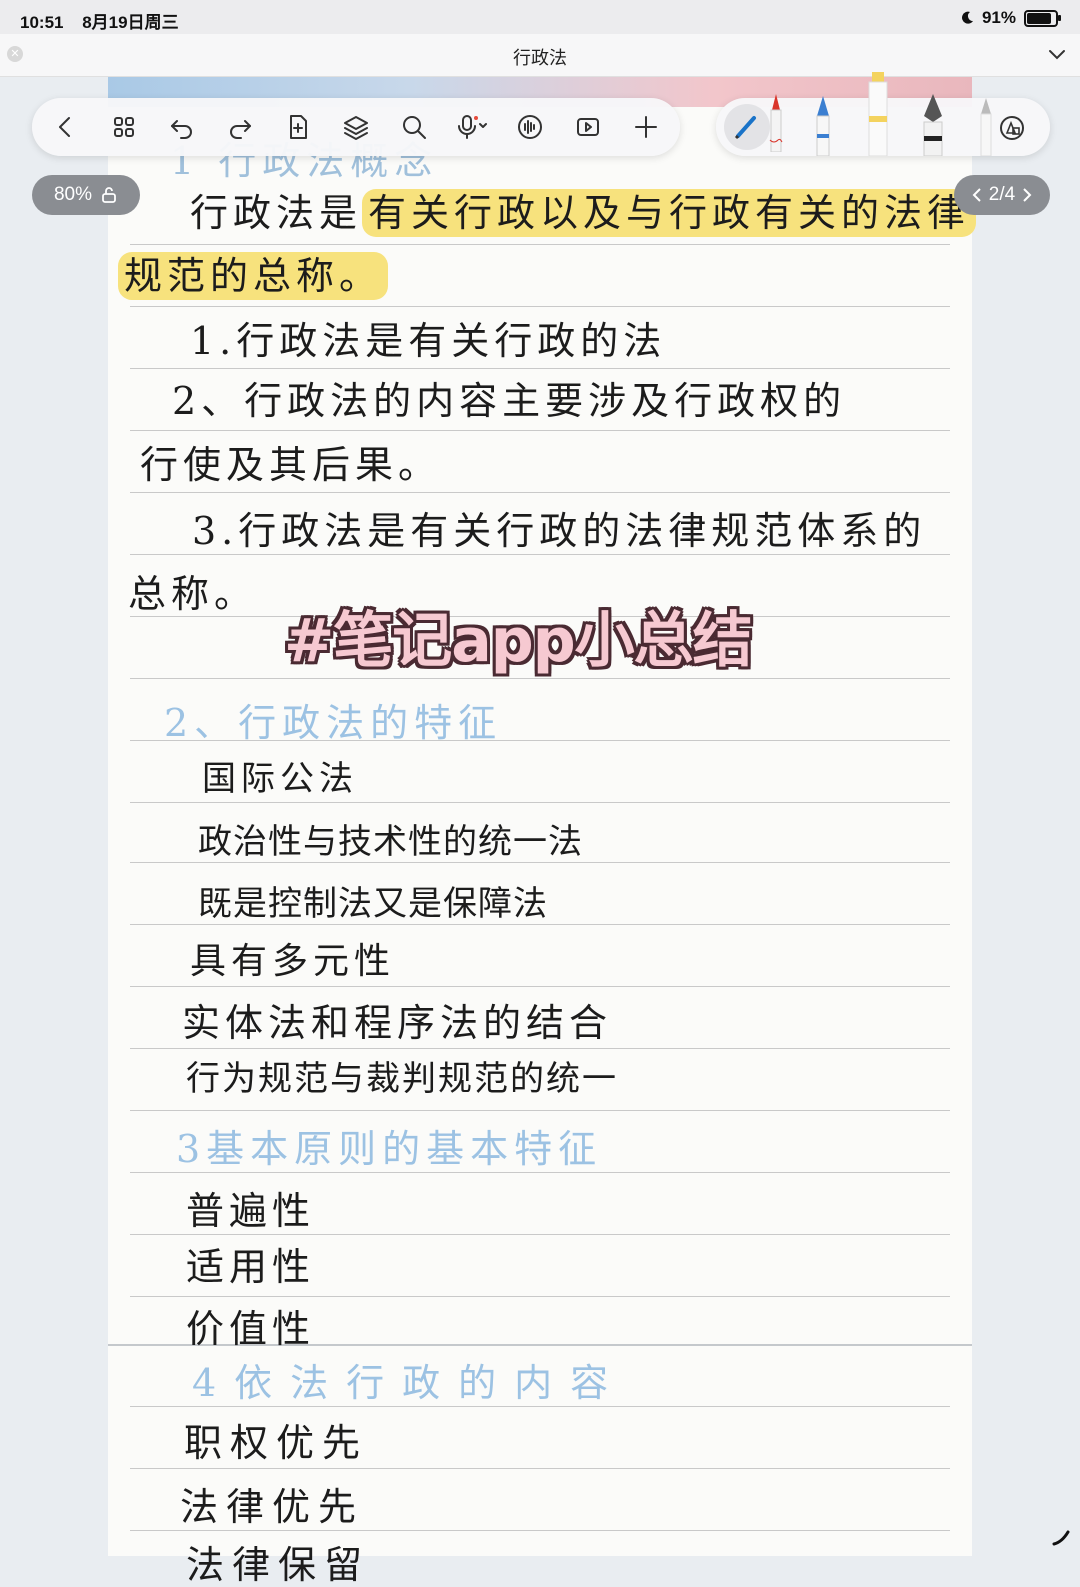 The width and height of the screenshot is (1080, 1587). What do you see at coordinates (776, 122) in the screenshot?
I see `marker-icon` at bounding box center [776, 122].